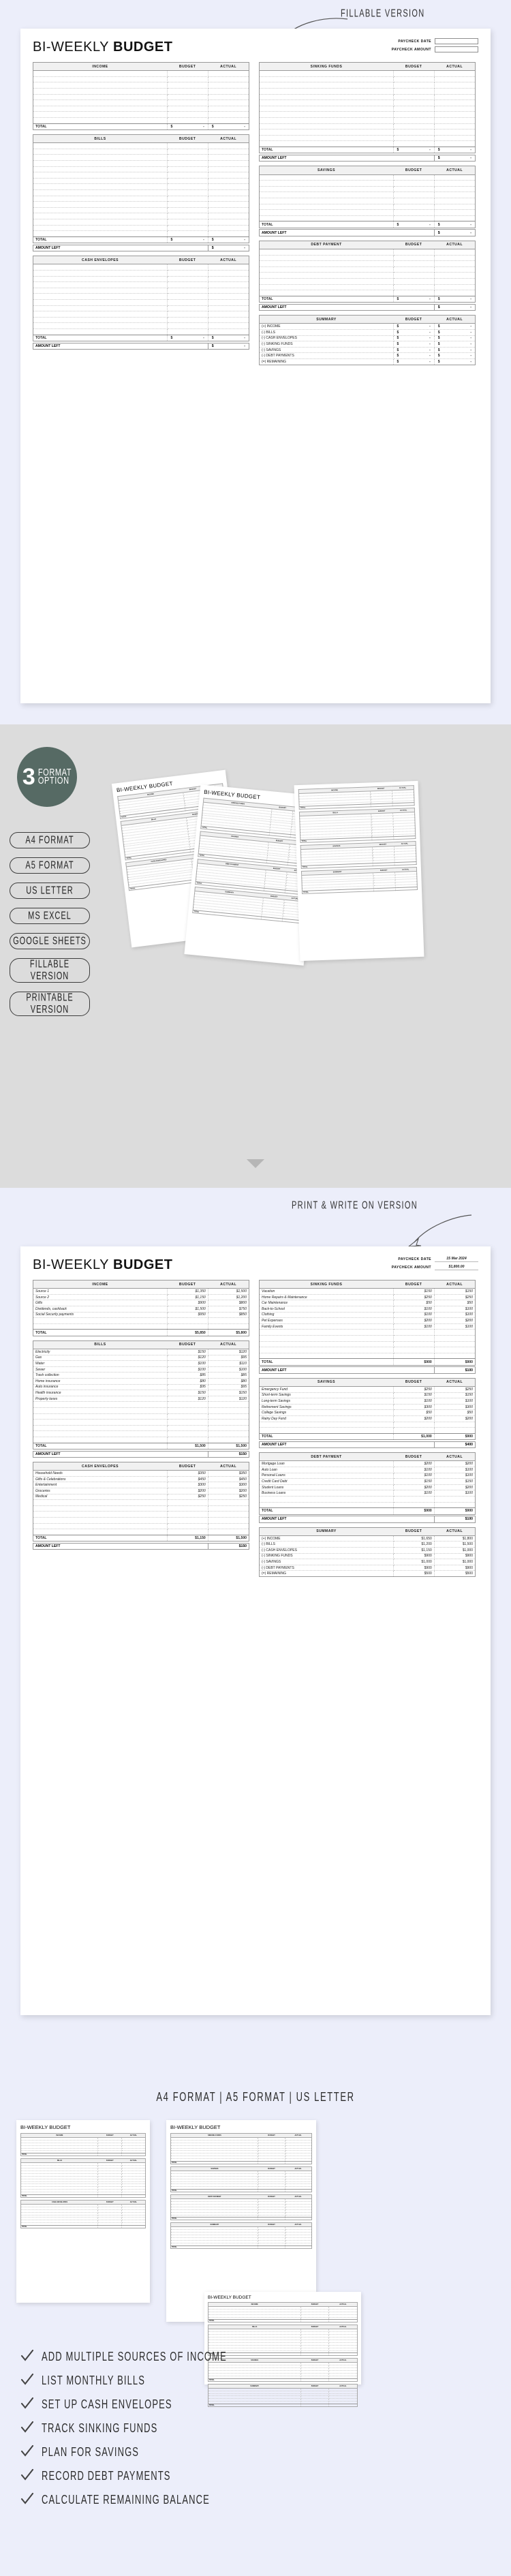 This screenshot has width=511, height=2576. I want to click on table-row: Back-to-School $100 $100, so click(367, 1309).